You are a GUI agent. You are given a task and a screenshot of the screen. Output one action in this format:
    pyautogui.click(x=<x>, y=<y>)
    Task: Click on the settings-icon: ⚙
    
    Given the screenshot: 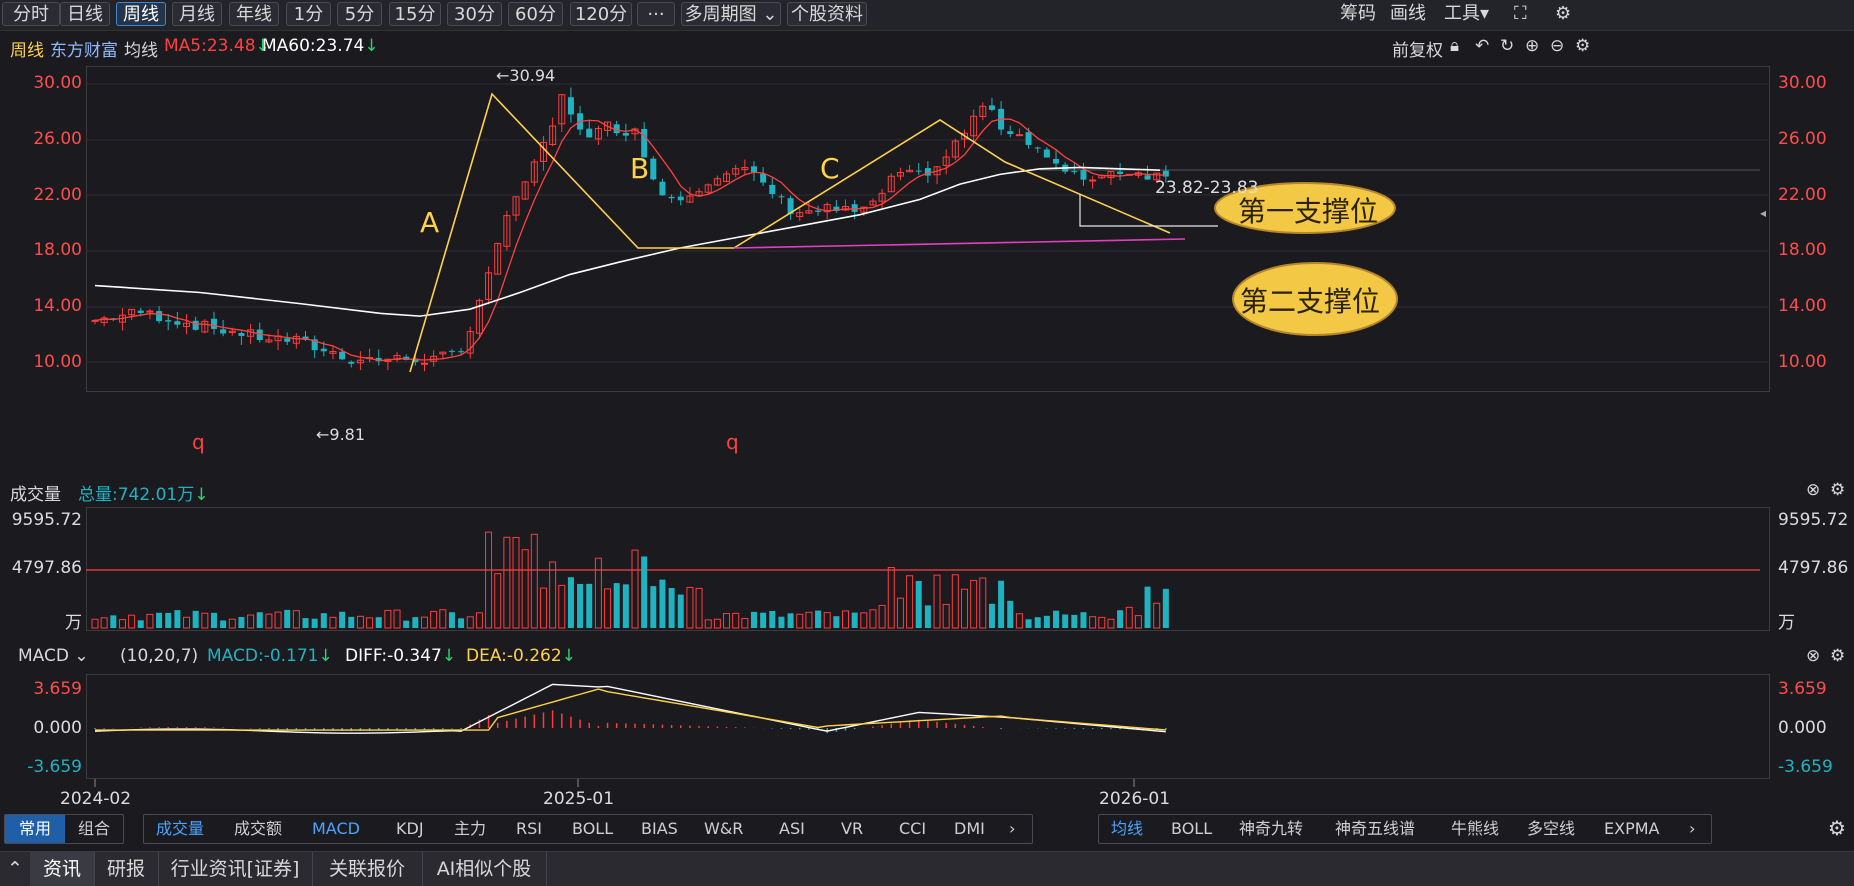 What is the action you would take?
    pyautogui.click(x=1837, y=828)
    